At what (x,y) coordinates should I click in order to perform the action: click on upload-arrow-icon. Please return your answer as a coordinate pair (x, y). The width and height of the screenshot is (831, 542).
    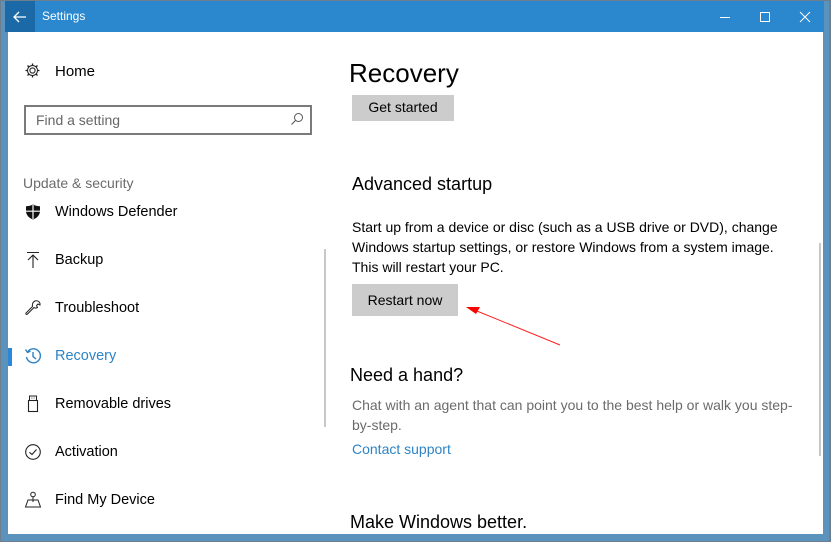
    Looking at the image, I should click on (33, 259).